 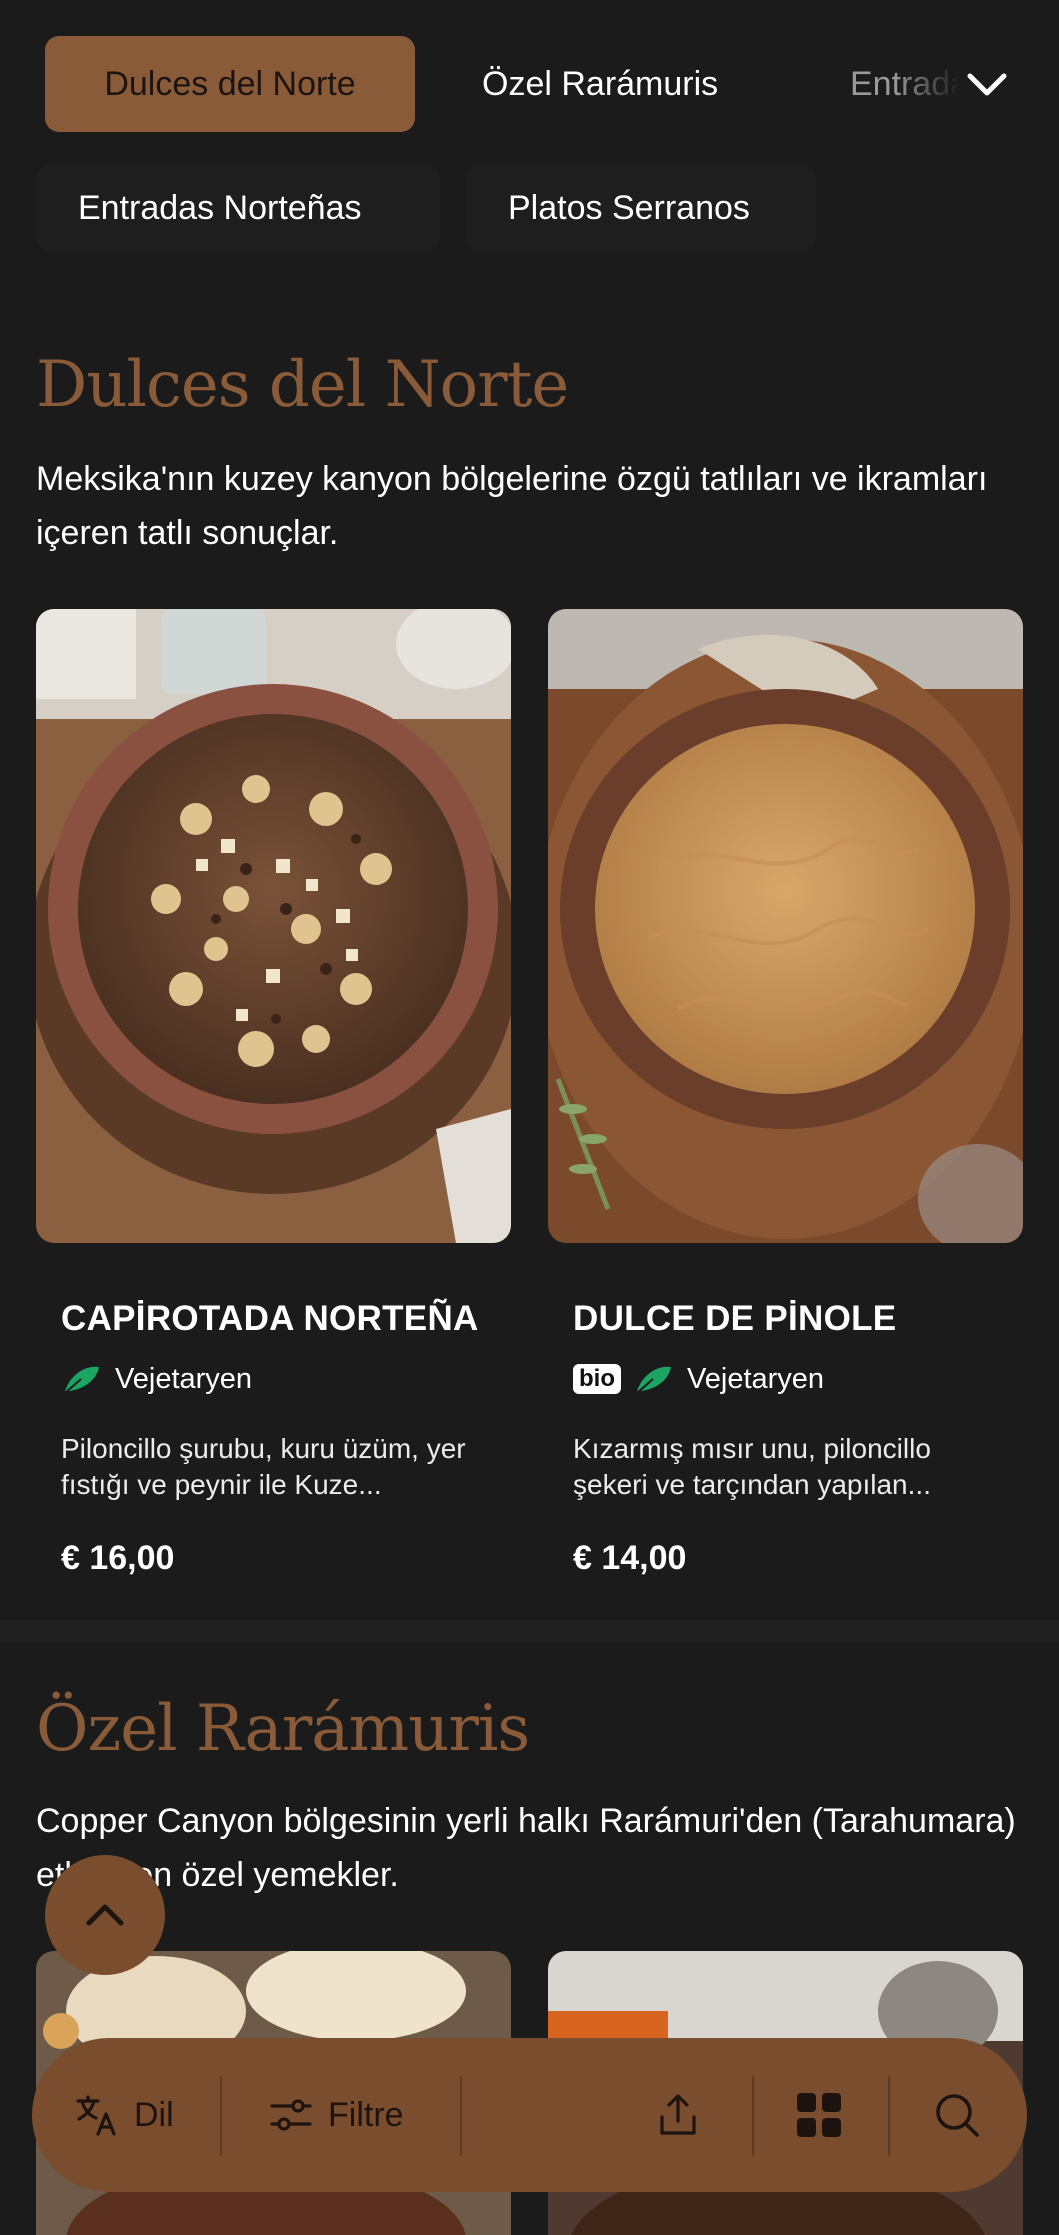 I want to click on category-subnav: Entradas Norteñas Platos Serranos, so click(x=529, y=209).